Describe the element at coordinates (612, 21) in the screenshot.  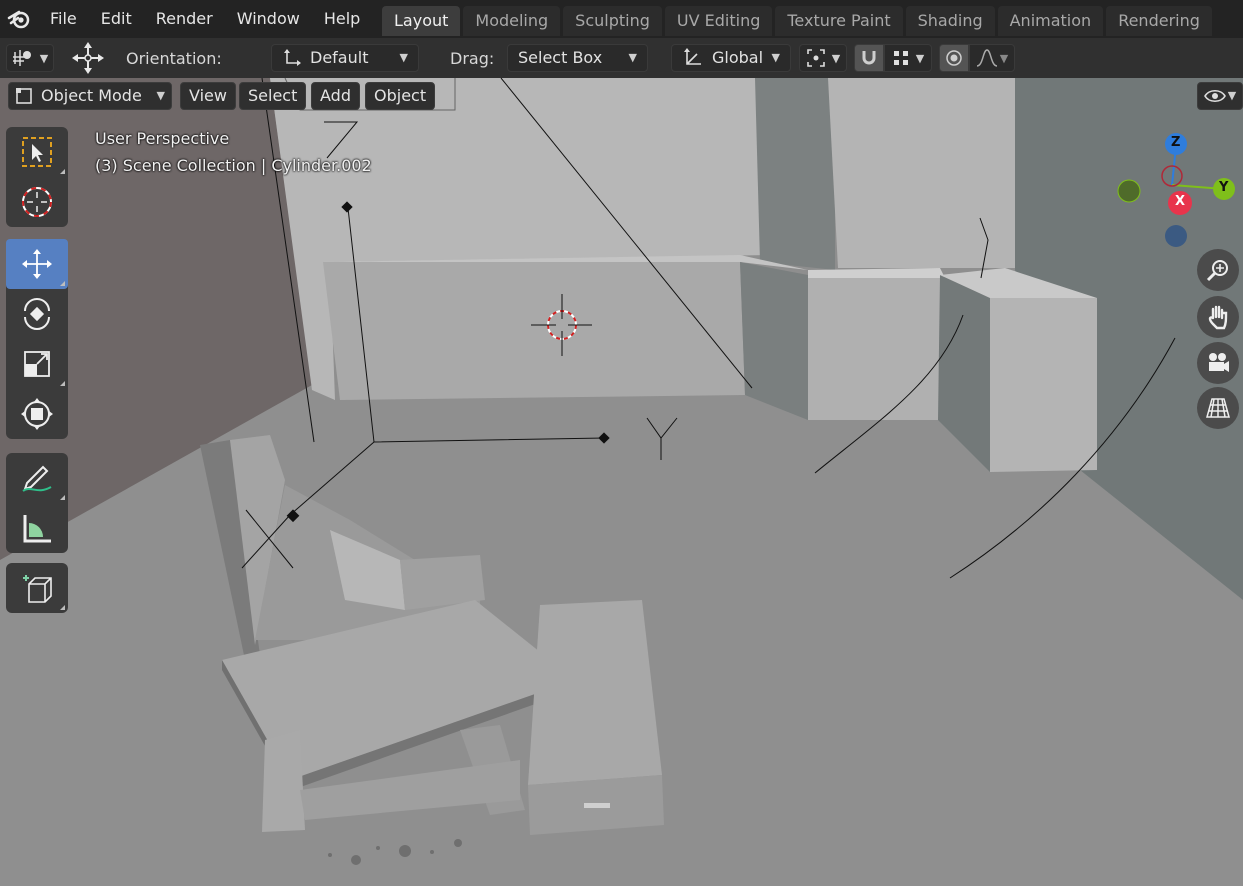
I see `tab-sculpting: Sculpting` at that location.